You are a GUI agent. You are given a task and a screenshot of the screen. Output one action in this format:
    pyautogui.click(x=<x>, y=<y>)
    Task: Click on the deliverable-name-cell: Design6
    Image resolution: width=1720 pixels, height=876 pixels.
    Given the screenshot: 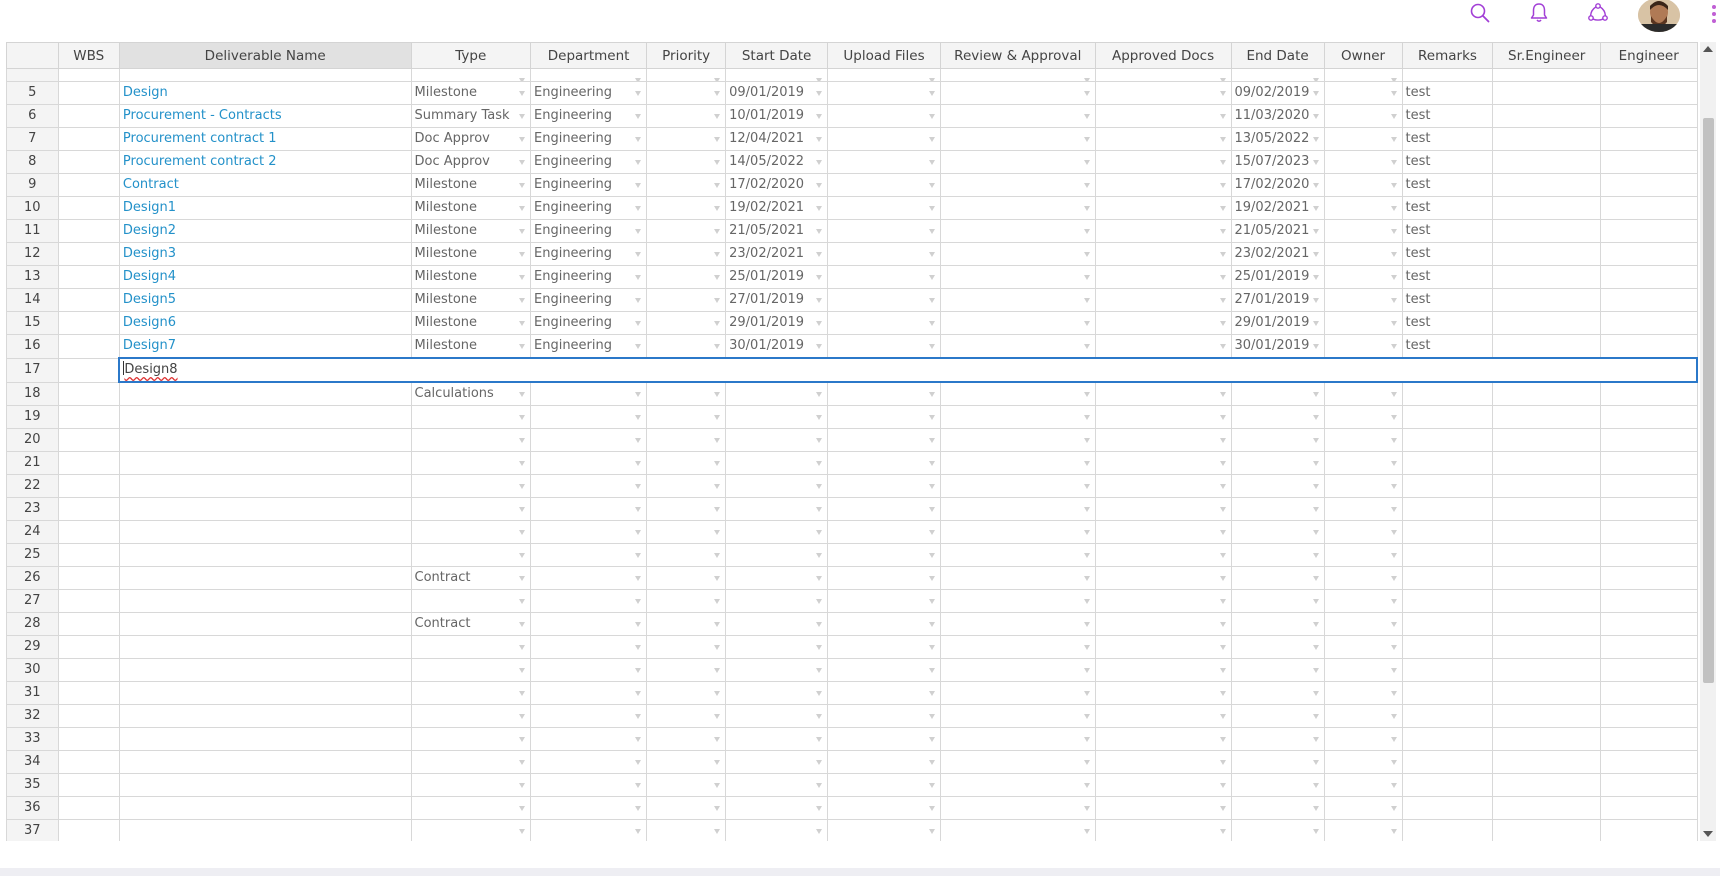 What is the action you would take?
    pyautogui.click(x=265, y=323)
    